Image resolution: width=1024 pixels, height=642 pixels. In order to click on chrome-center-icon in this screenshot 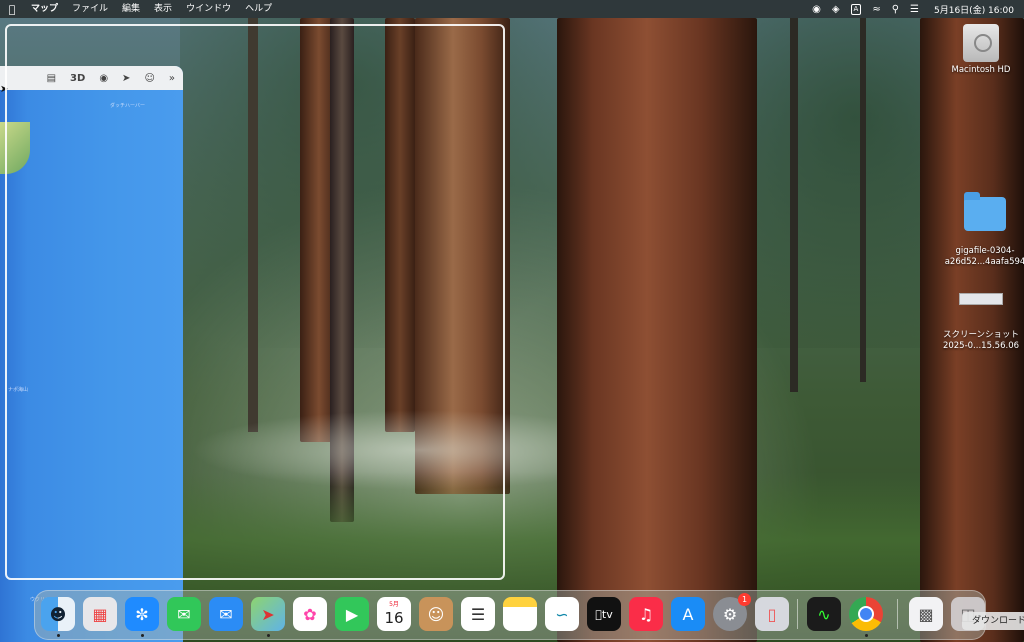, I will do `click(866, 614)`.